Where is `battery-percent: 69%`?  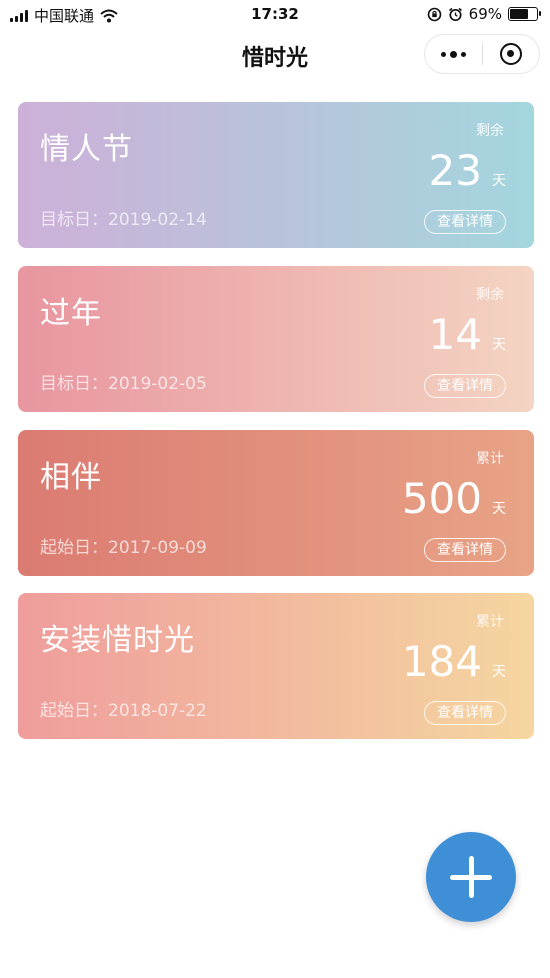
battery-percent: 69% is located at coordinates (485, 14).